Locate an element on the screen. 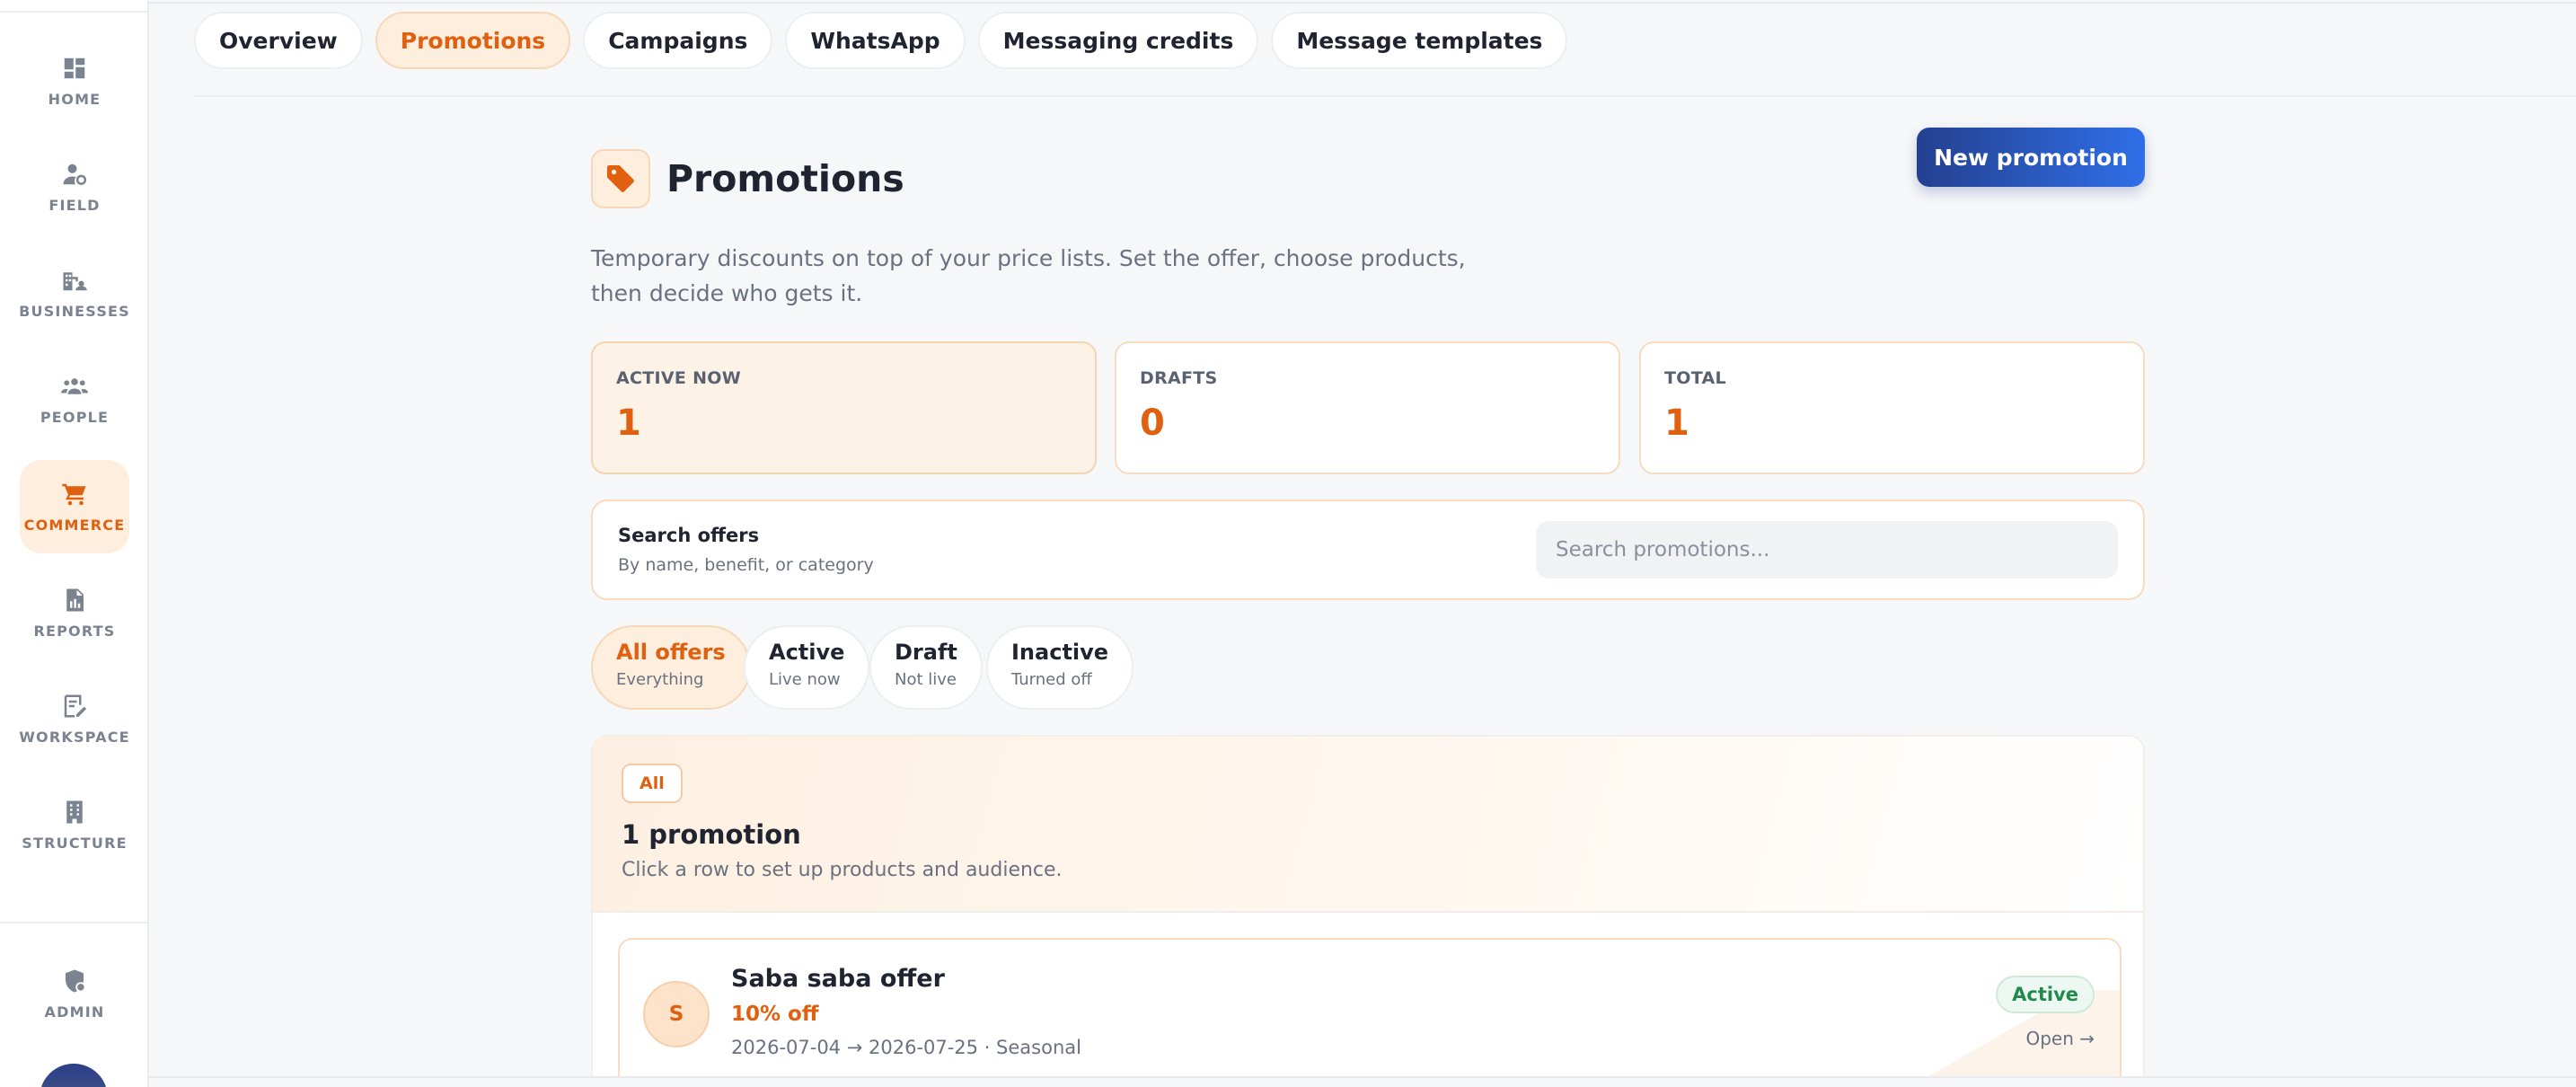  new-promotion-button: New promotion is located at coordinates (2031, 157).